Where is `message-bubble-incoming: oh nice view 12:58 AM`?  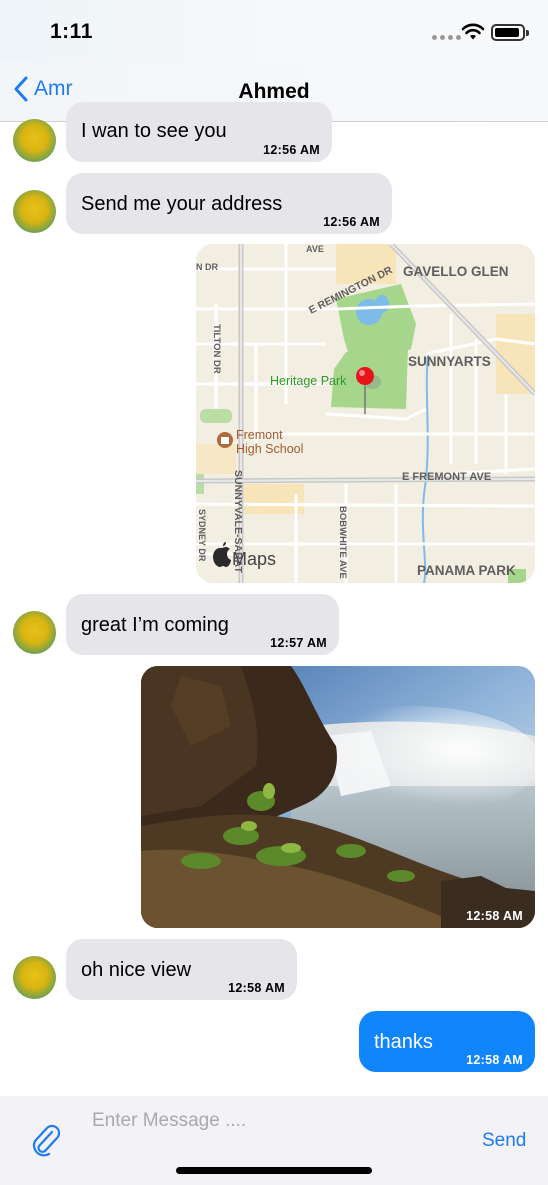
message-bubble-incoming: oh nice view 12:58 AM is located at coordinates (181, 969).